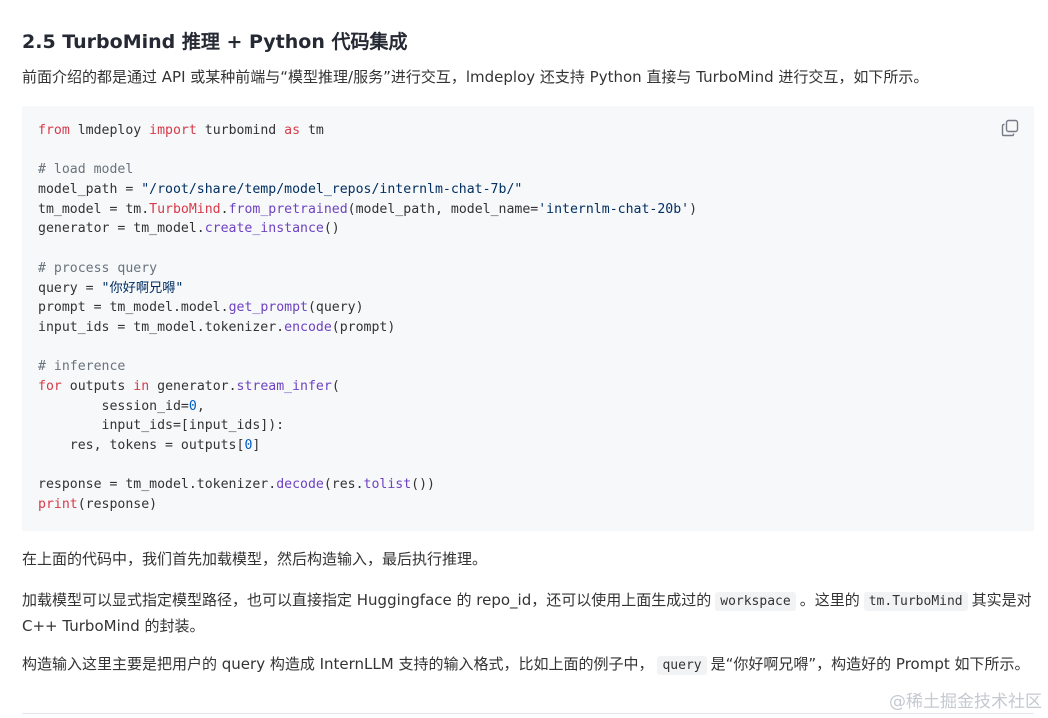 This screenshot has height=718, width=1048. I want to click on code-token: ), so click(693, 209).